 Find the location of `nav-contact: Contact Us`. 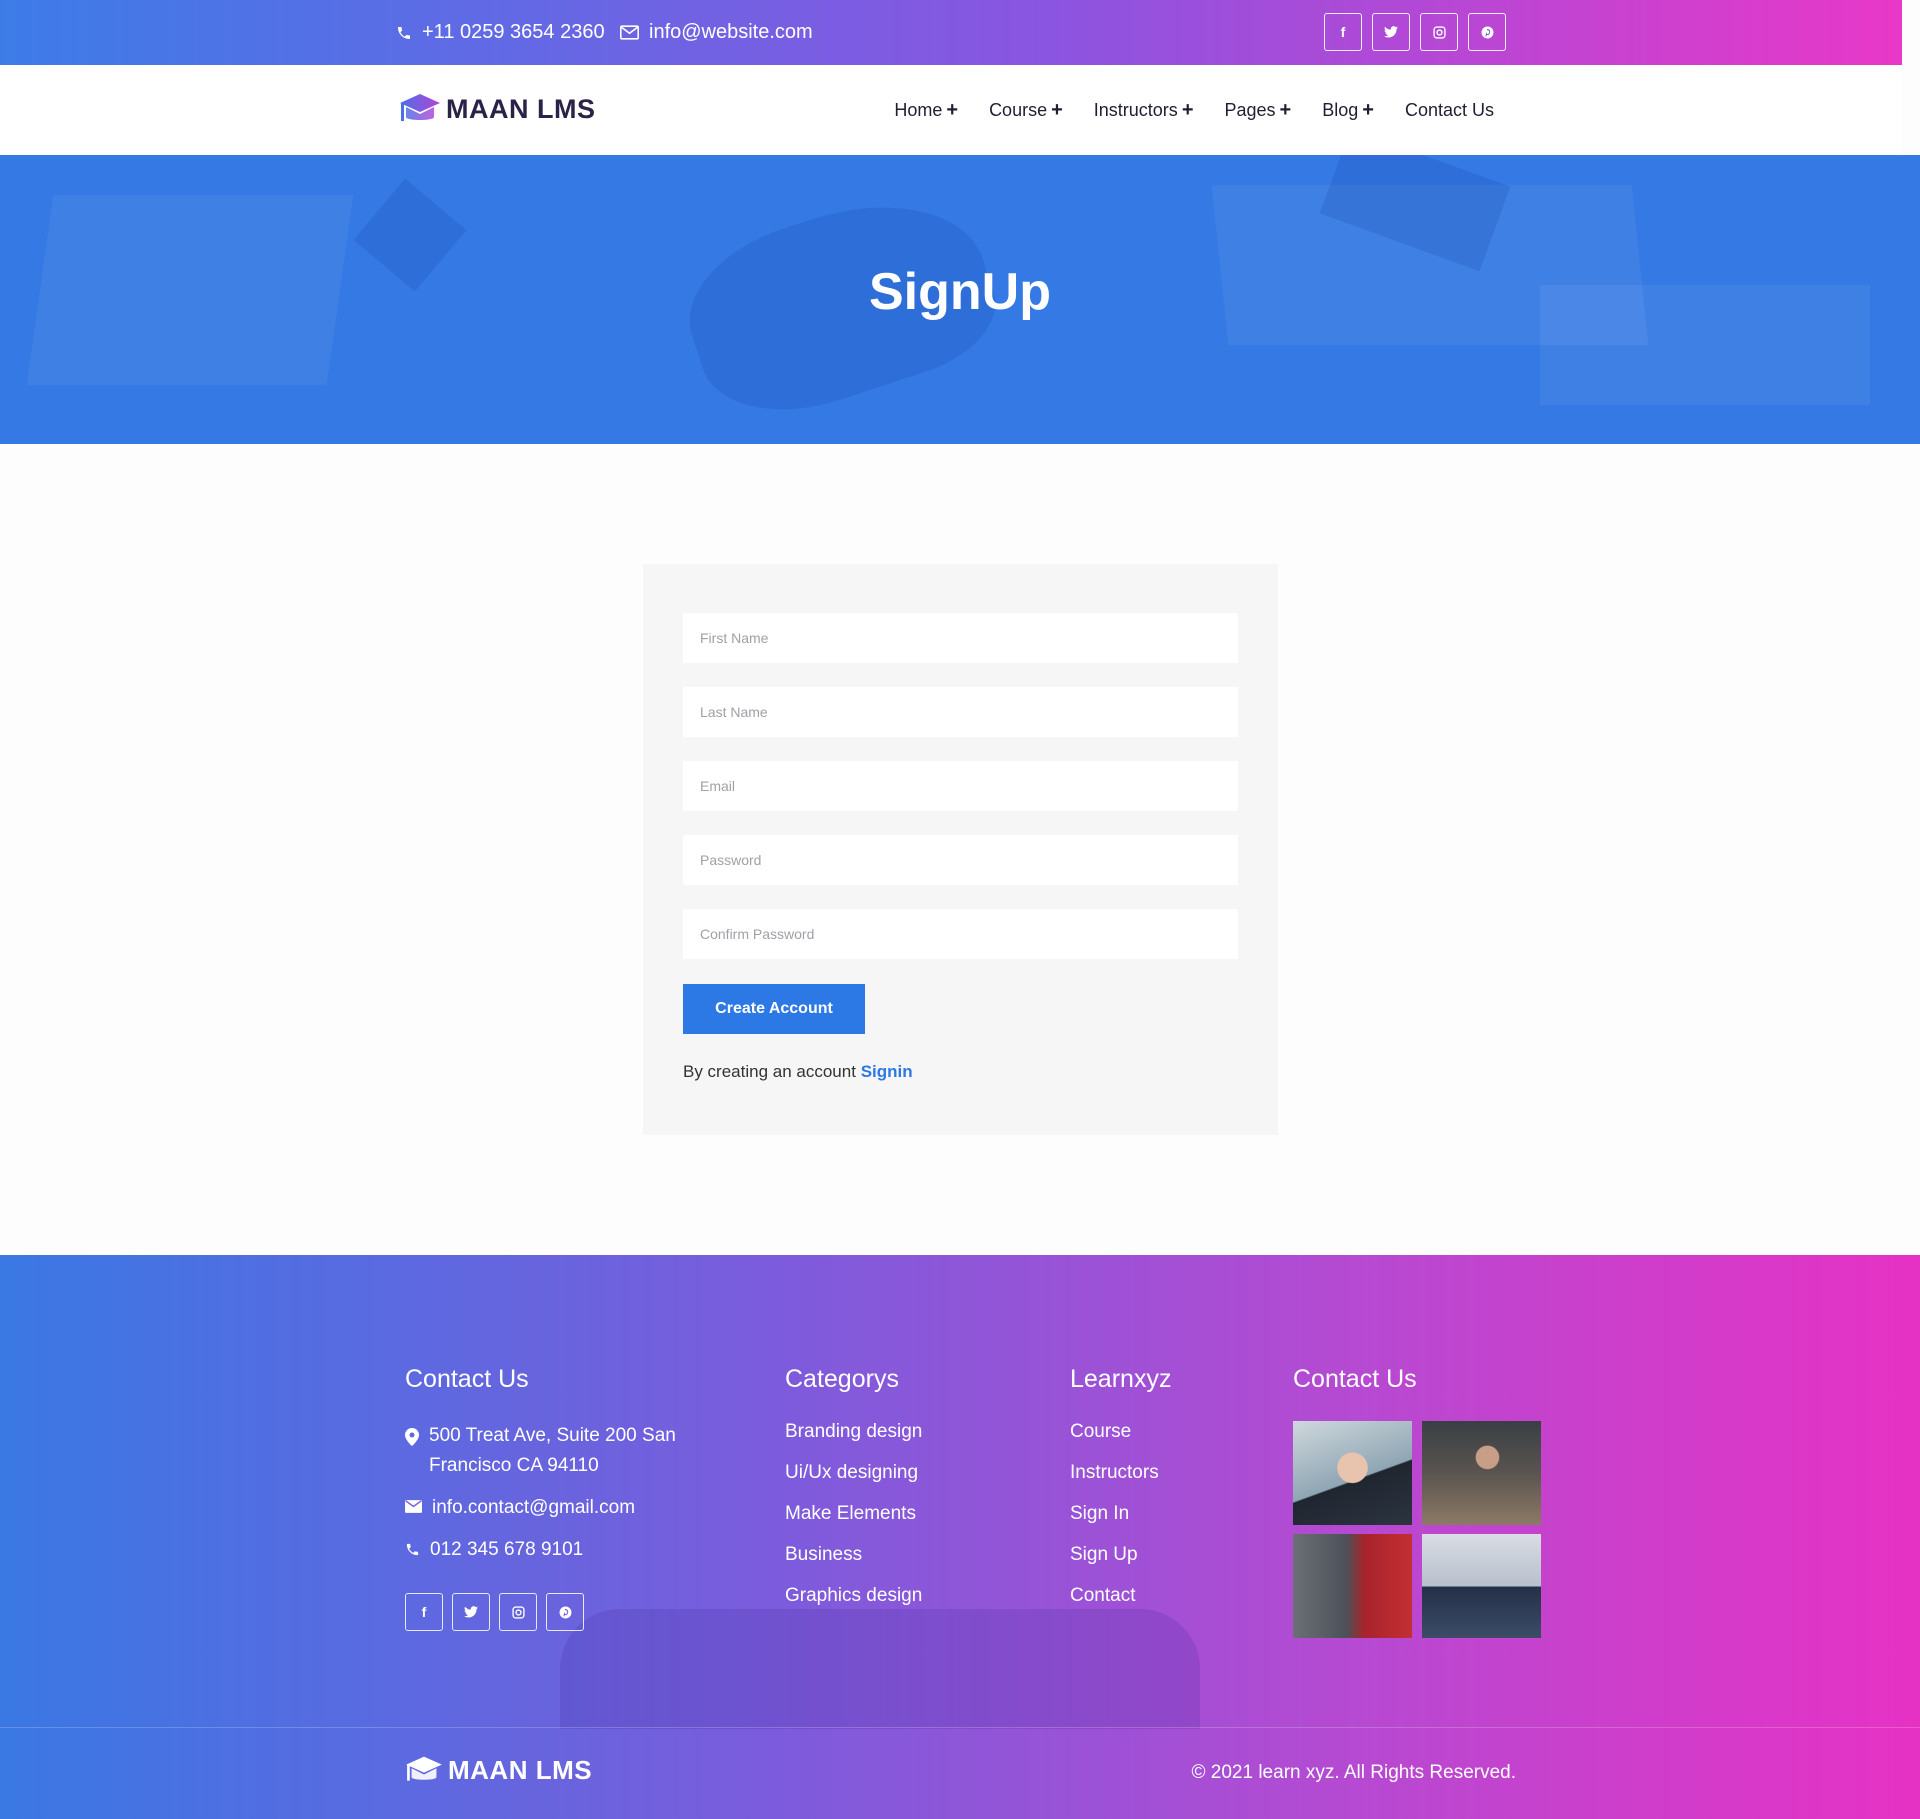

nav-contact: Contact Us is located at coordinates (1449, 110).